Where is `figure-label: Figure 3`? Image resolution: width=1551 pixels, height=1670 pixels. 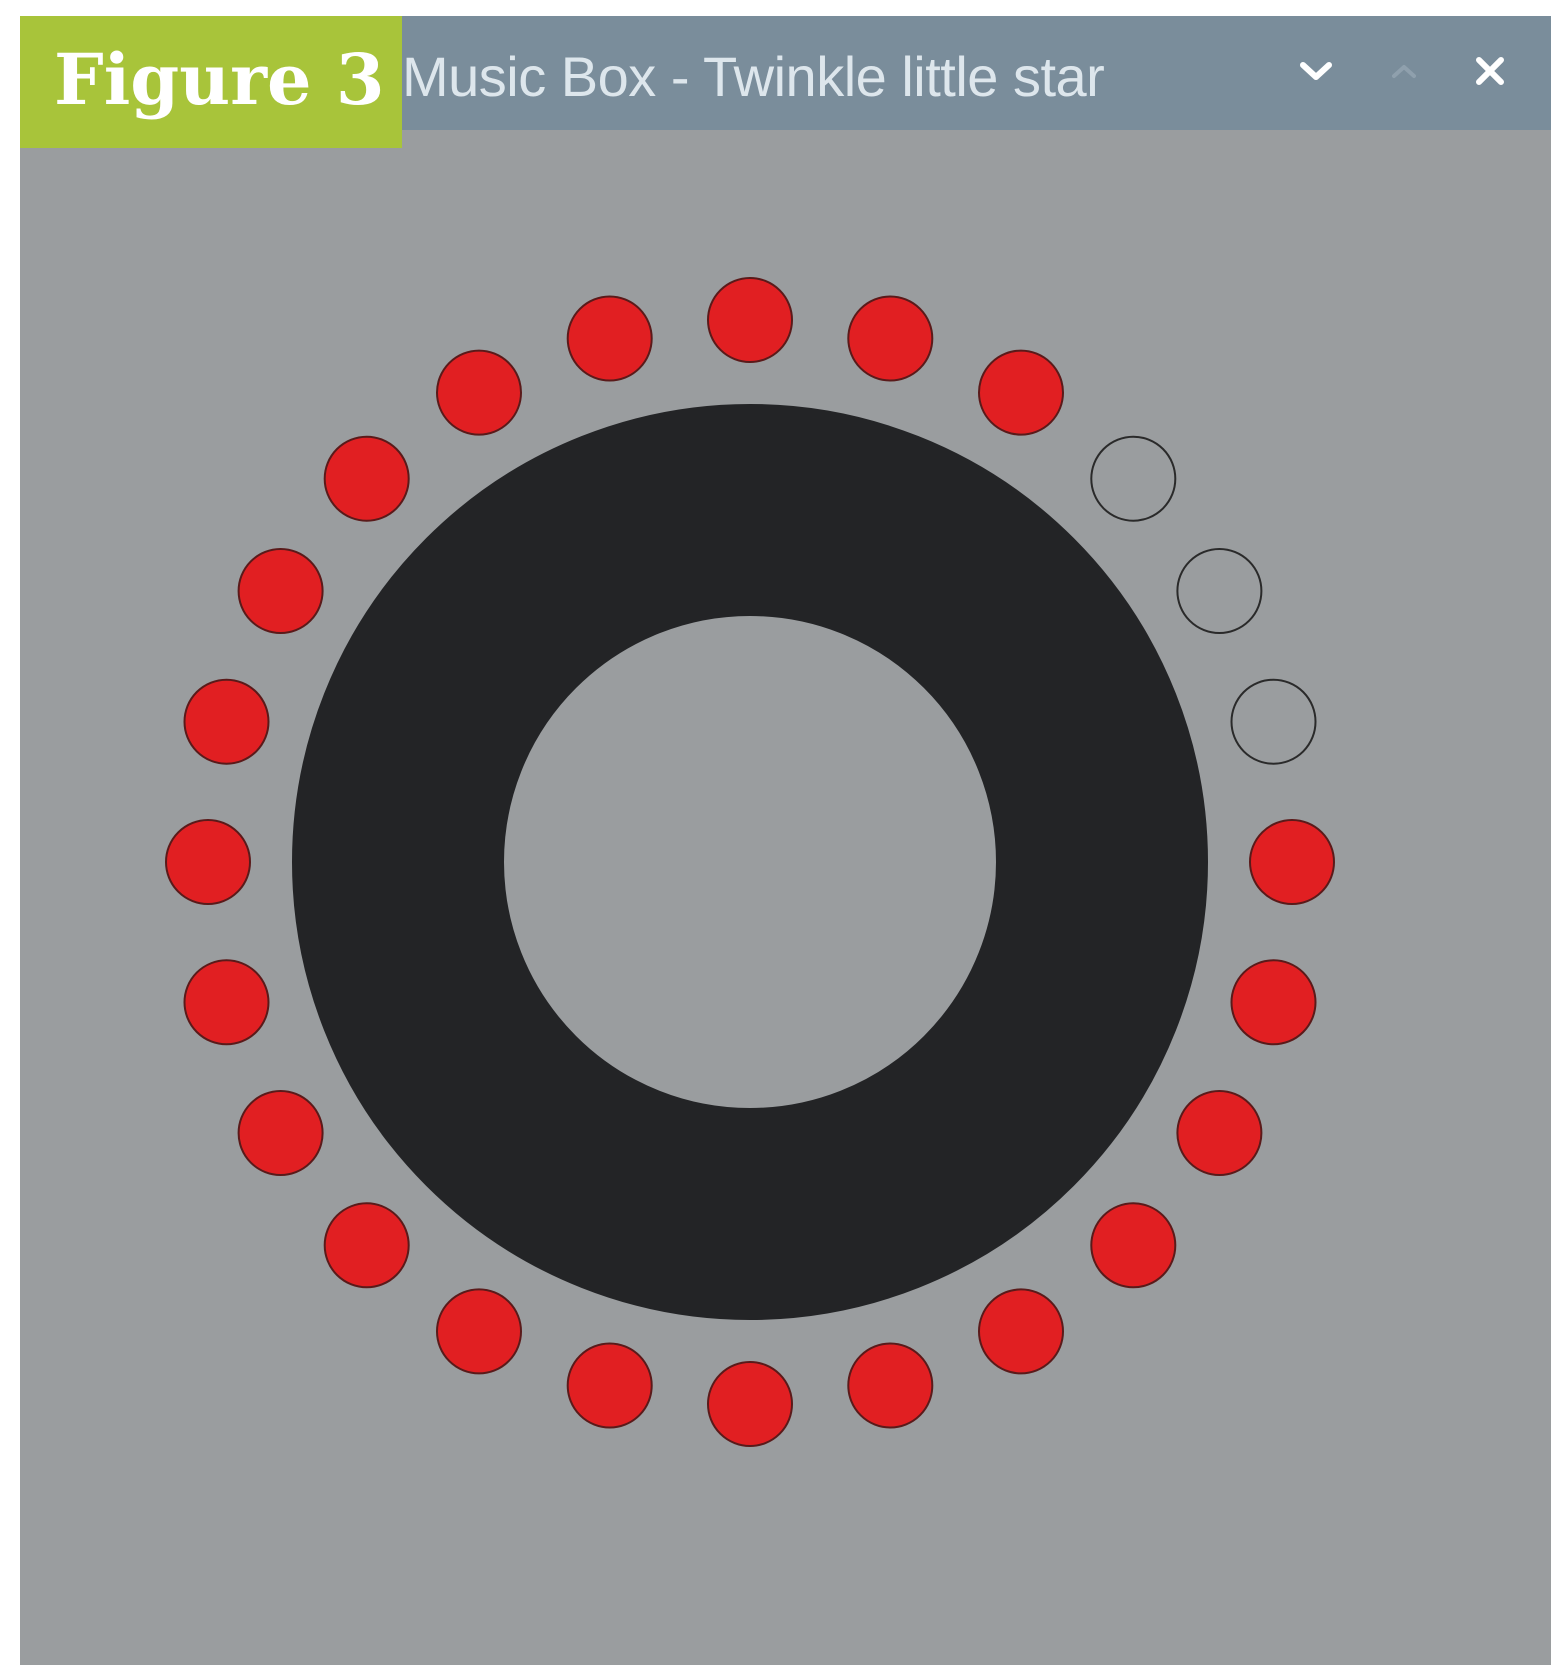 figure-label: Figure 3 is located at coordinates (211, 82).